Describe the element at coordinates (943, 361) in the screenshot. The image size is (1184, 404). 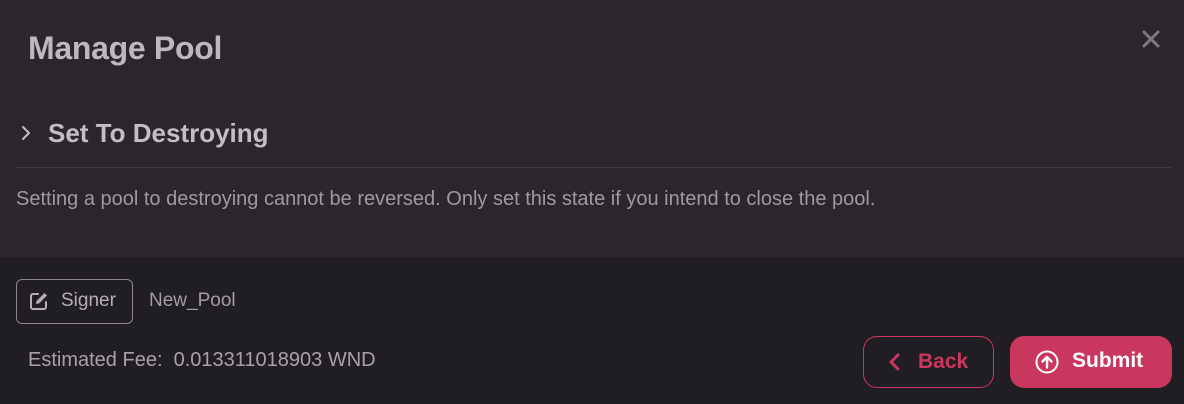
I see `back-button-label: Back` at that location.